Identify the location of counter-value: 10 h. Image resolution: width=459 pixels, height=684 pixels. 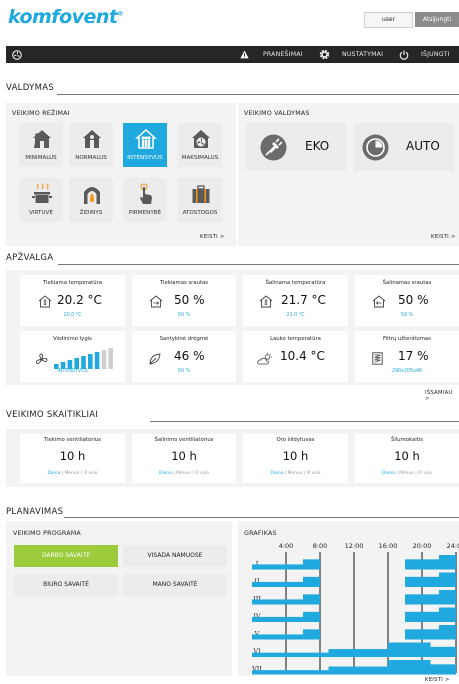
(295, 456).